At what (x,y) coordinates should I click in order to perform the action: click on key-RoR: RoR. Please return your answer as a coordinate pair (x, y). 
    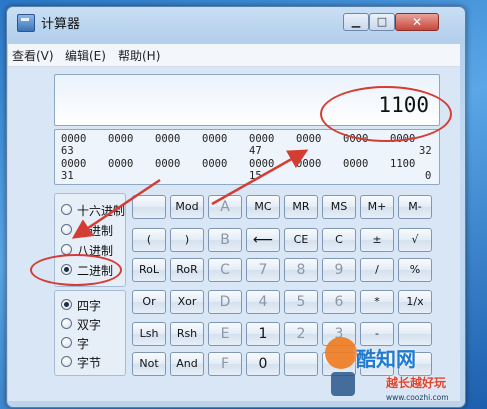
    Looking at the image, I should click on (187, 270).